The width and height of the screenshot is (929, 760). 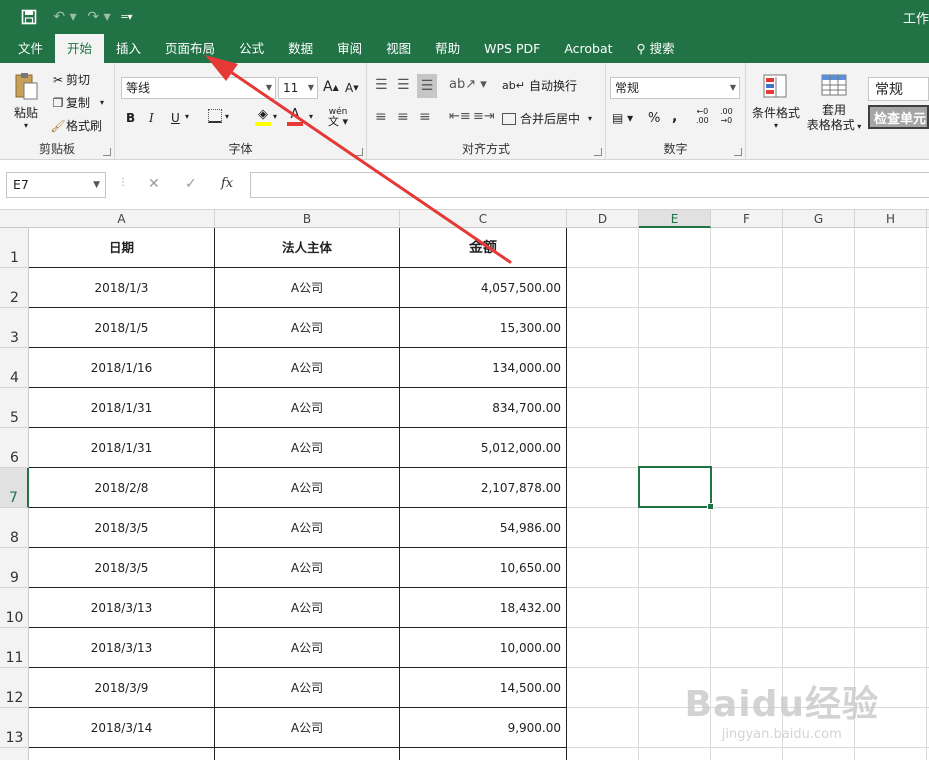 I want to click on tab-home: 开始, so click(x=80, y=48).